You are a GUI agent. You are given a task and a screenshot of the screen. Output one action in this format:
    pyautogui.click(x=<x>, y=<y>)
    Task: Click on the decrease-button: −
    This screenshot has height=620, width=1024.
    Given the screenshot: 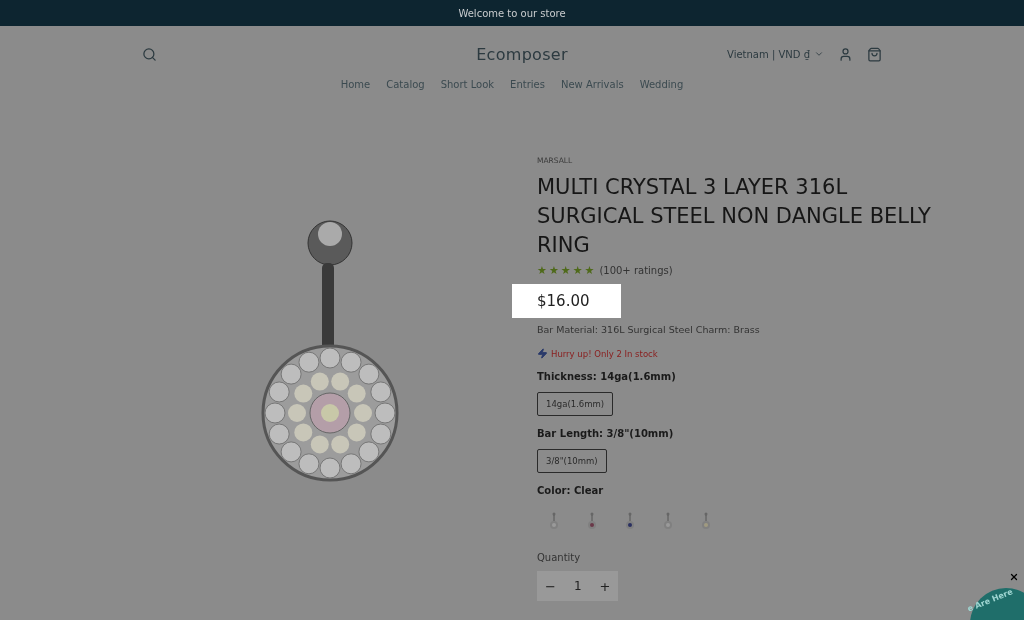 What is the action you would take?
    pyautogui.click(x=550, y=586)
    